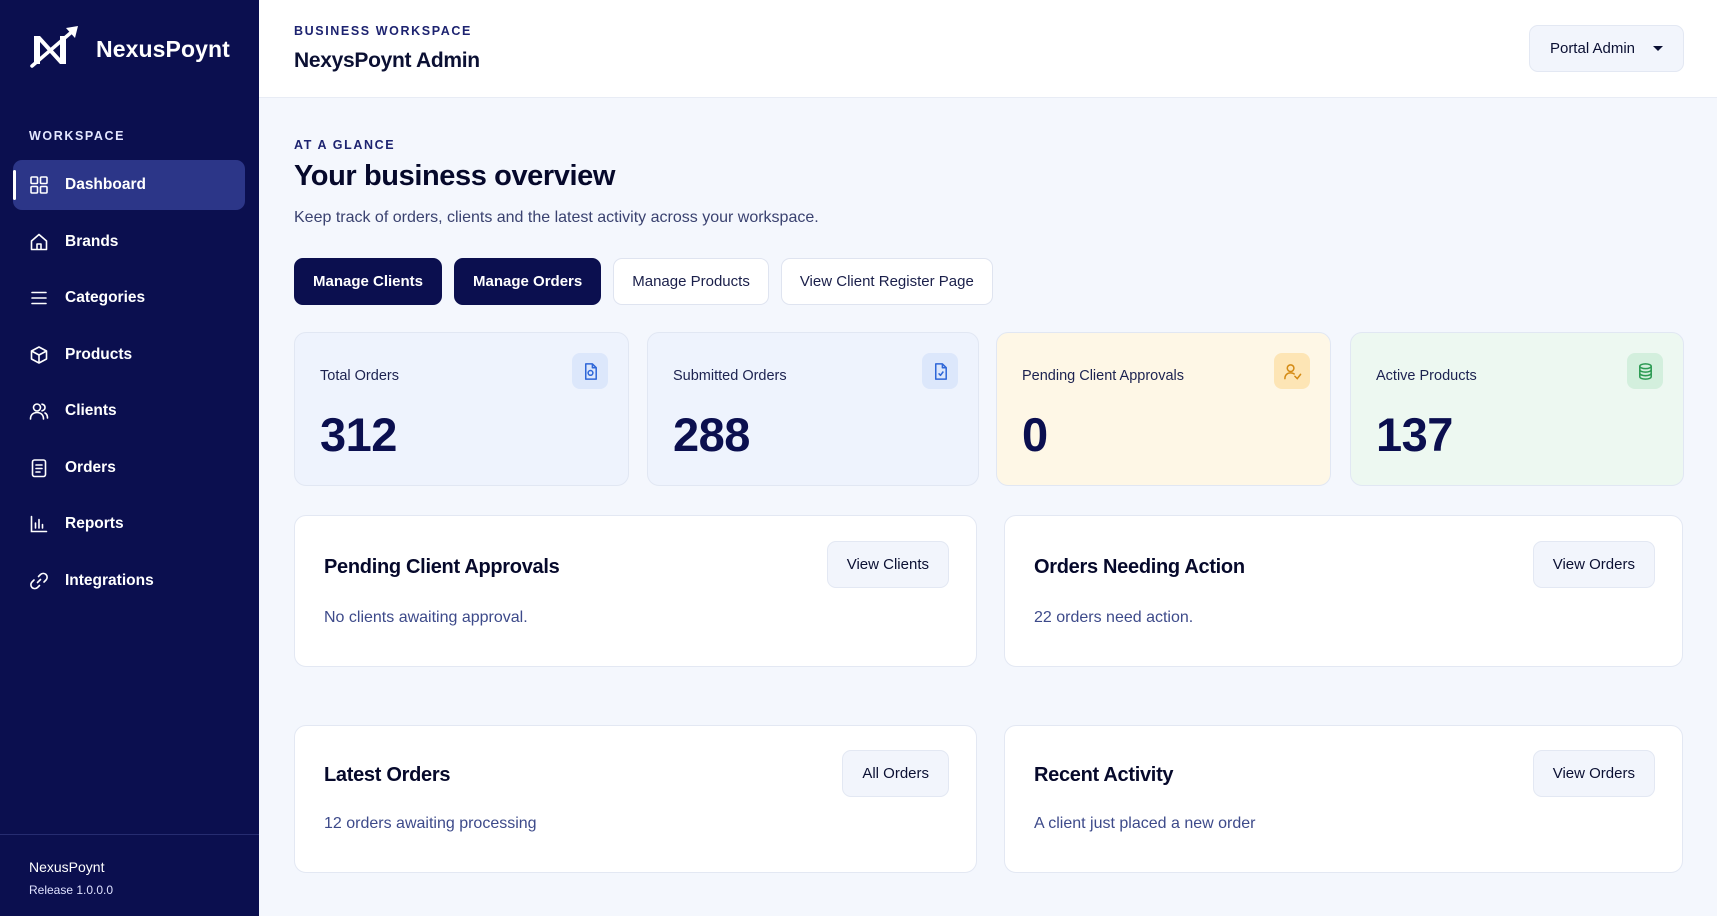 The height and width of the screenshot is (916, 1717). I want to click on stat-card-pending-client-approvals: Pending Client Approvals 0, so click(1163, 409).